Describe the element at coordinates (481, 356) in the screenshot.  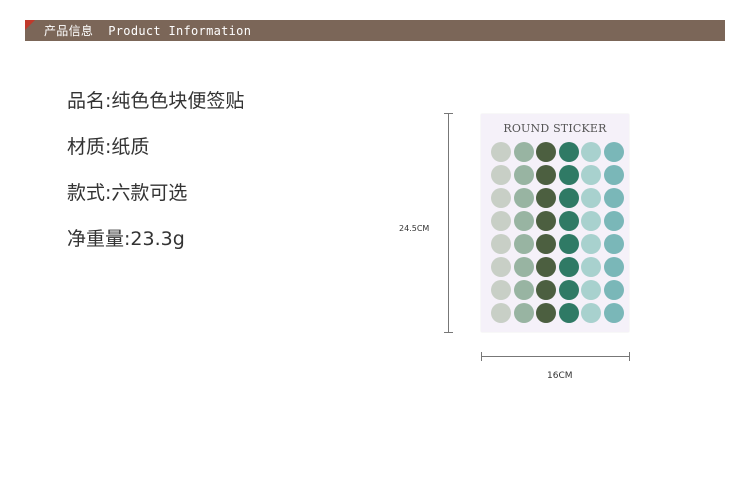
I see `width-dimension-cap-left` at that location.